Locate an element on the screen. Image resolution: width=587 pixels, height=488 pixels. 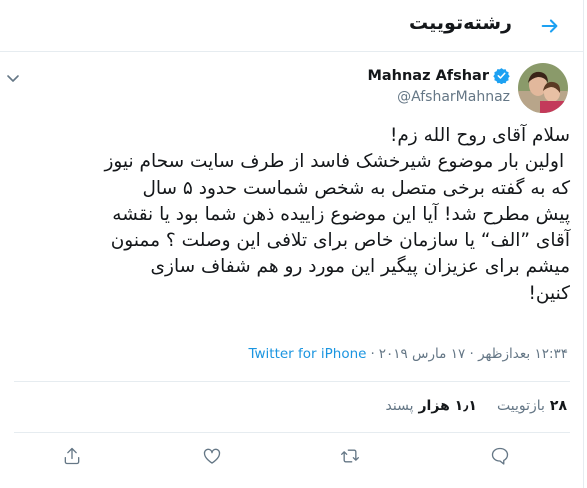
author-display-name: Mahnaz Afshar is located at coordinates (428, 76).